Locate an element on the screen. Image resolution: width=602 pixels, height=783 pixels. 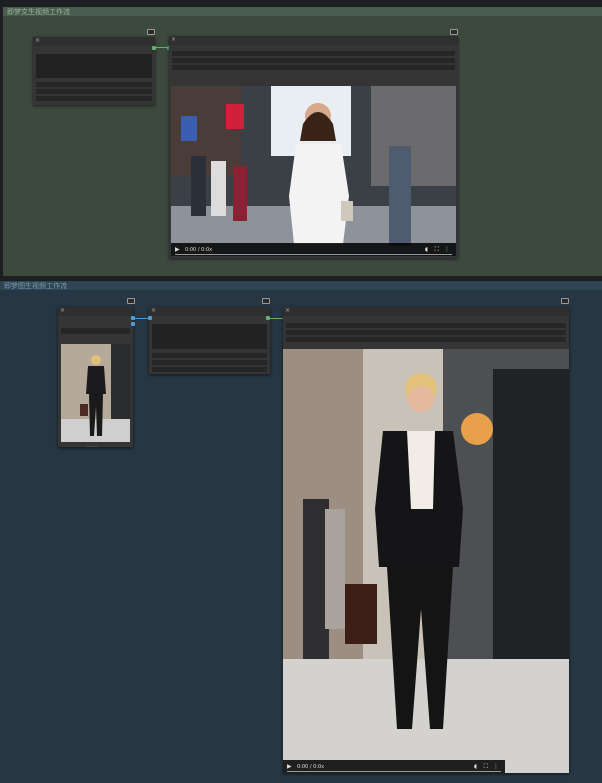
video-generate-node: × ▶ 0:00 / 0:0x ◖ ⛶ ⋮ is located at coordinates (313, 147).